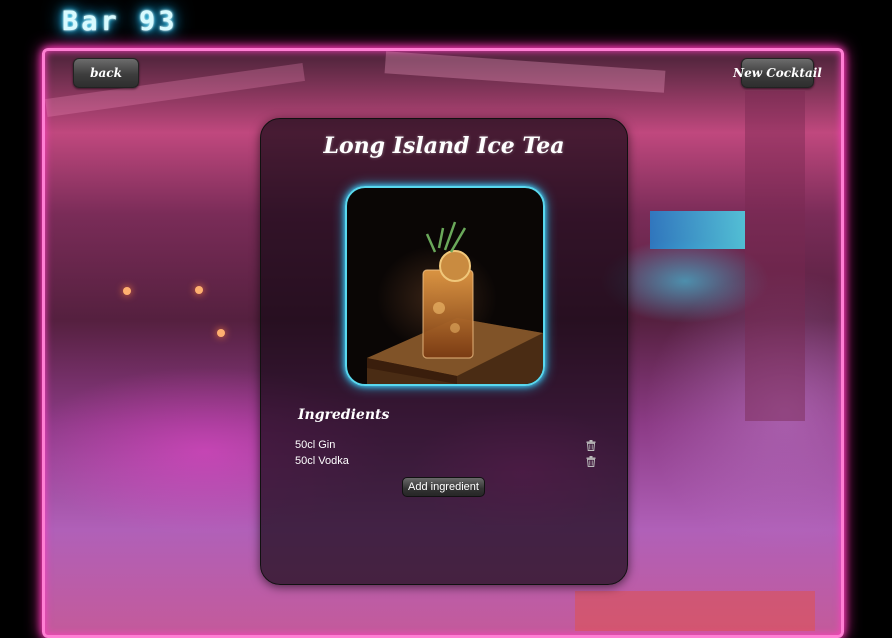 Image resolution: width=892 pixels, height=638 pixels. What do you see at coordinates (455, 302) in the screenshot?
I see `cocktail-illustration` at bounding box center [455, 302].